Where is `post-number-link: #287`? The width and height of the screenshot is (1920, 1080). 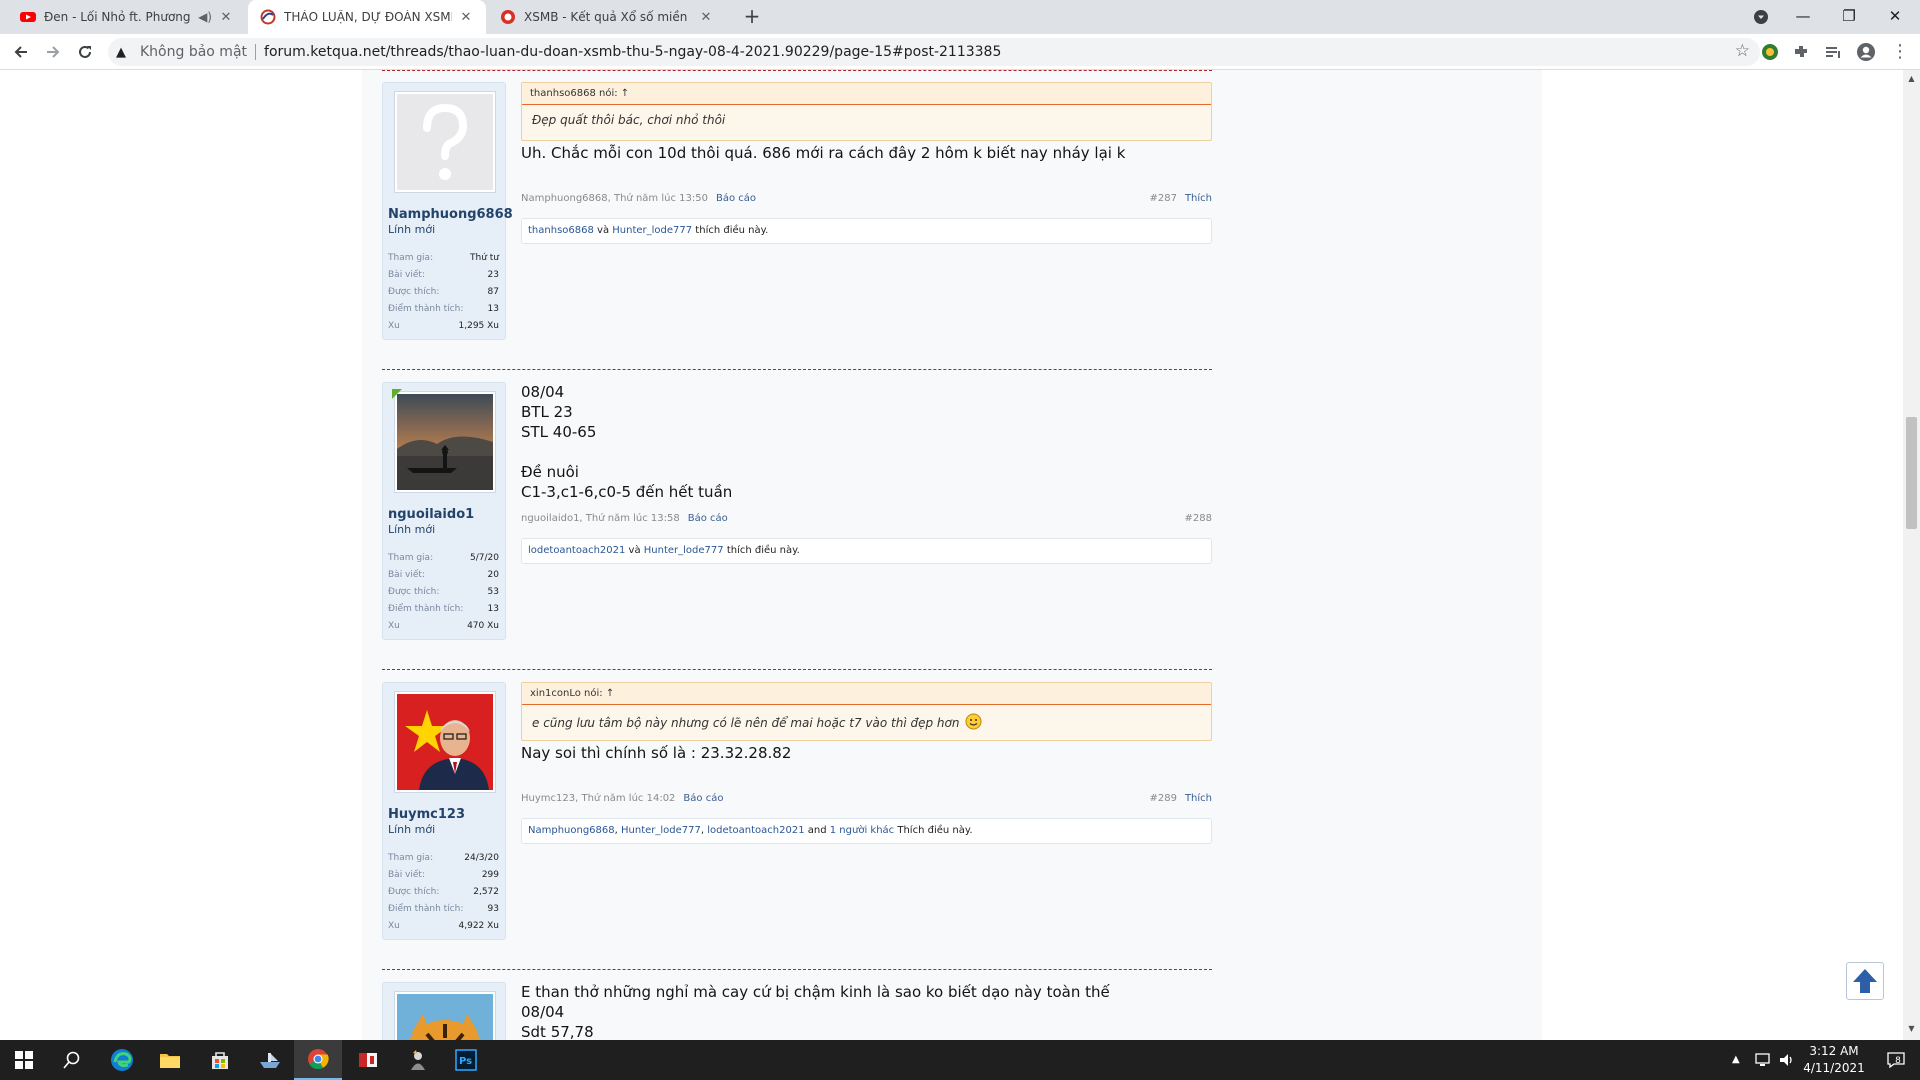
post-number-link: #287 is located at coordinates (1162, 198).